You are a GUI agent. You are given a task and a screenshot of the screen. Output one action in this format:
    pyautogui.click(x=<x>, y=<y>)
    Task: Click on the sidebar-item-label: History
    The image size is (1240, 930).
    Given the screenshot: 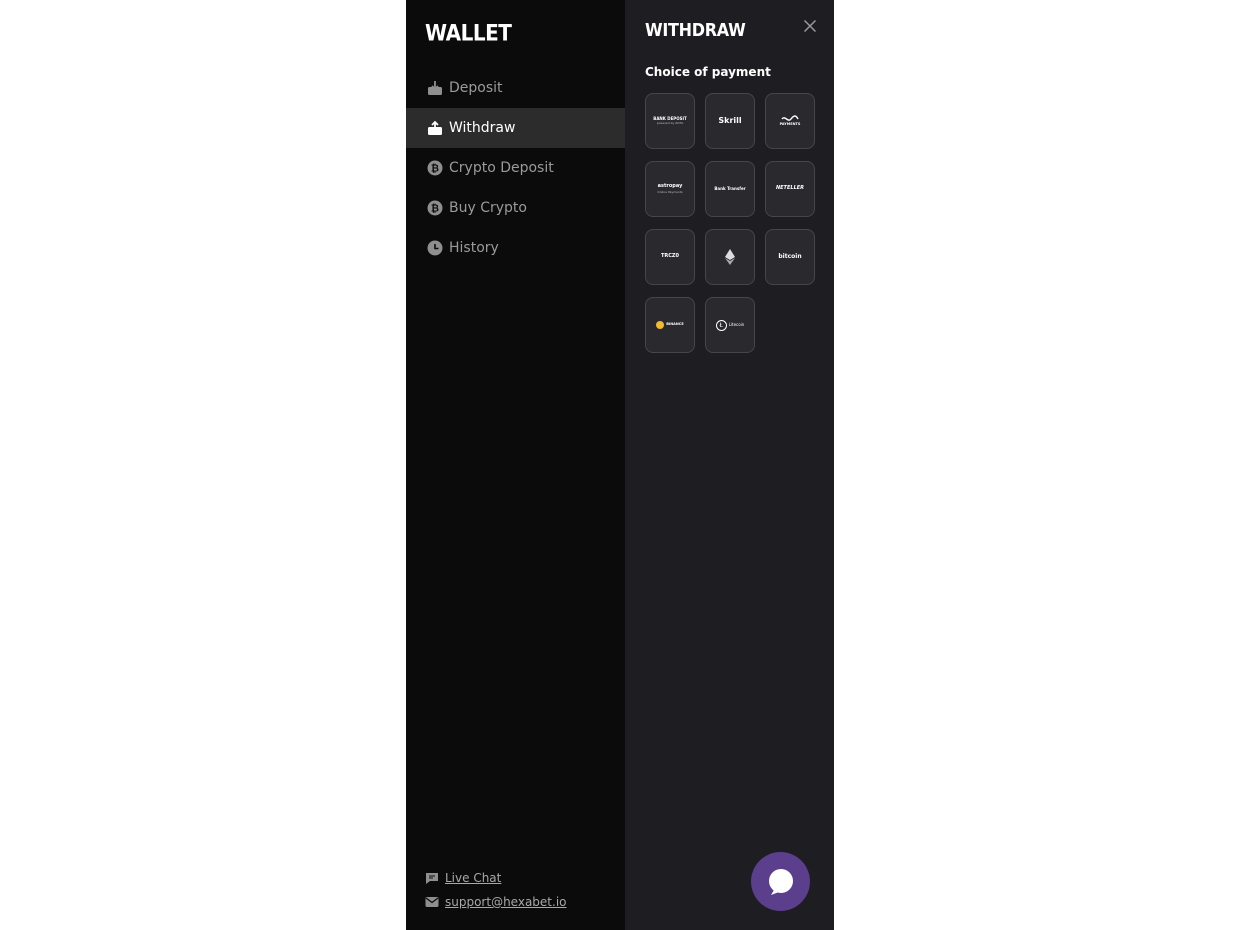 What is the action you would take?
    pyautogui.click(x=474, y=248)
    